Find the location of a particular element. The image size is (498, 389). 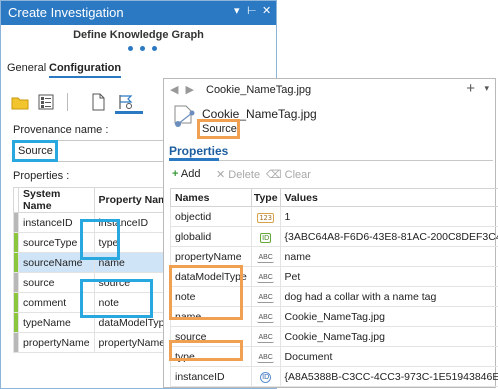

table-row: objectid 123 1 is located at coordinates (334, 216).